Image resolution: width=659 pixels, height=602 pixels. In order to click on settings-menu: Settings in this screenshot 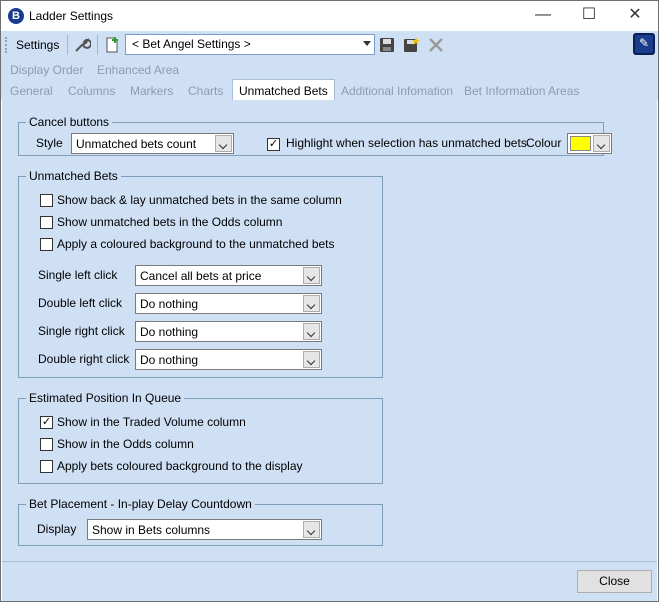, I will do `click(37, 45)`.